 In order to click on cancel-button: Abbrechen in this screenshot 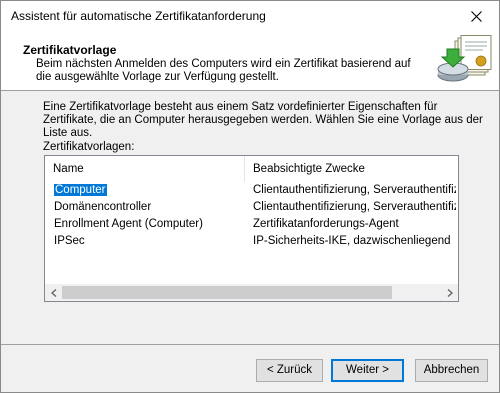, I will do `click(451, 370)`.